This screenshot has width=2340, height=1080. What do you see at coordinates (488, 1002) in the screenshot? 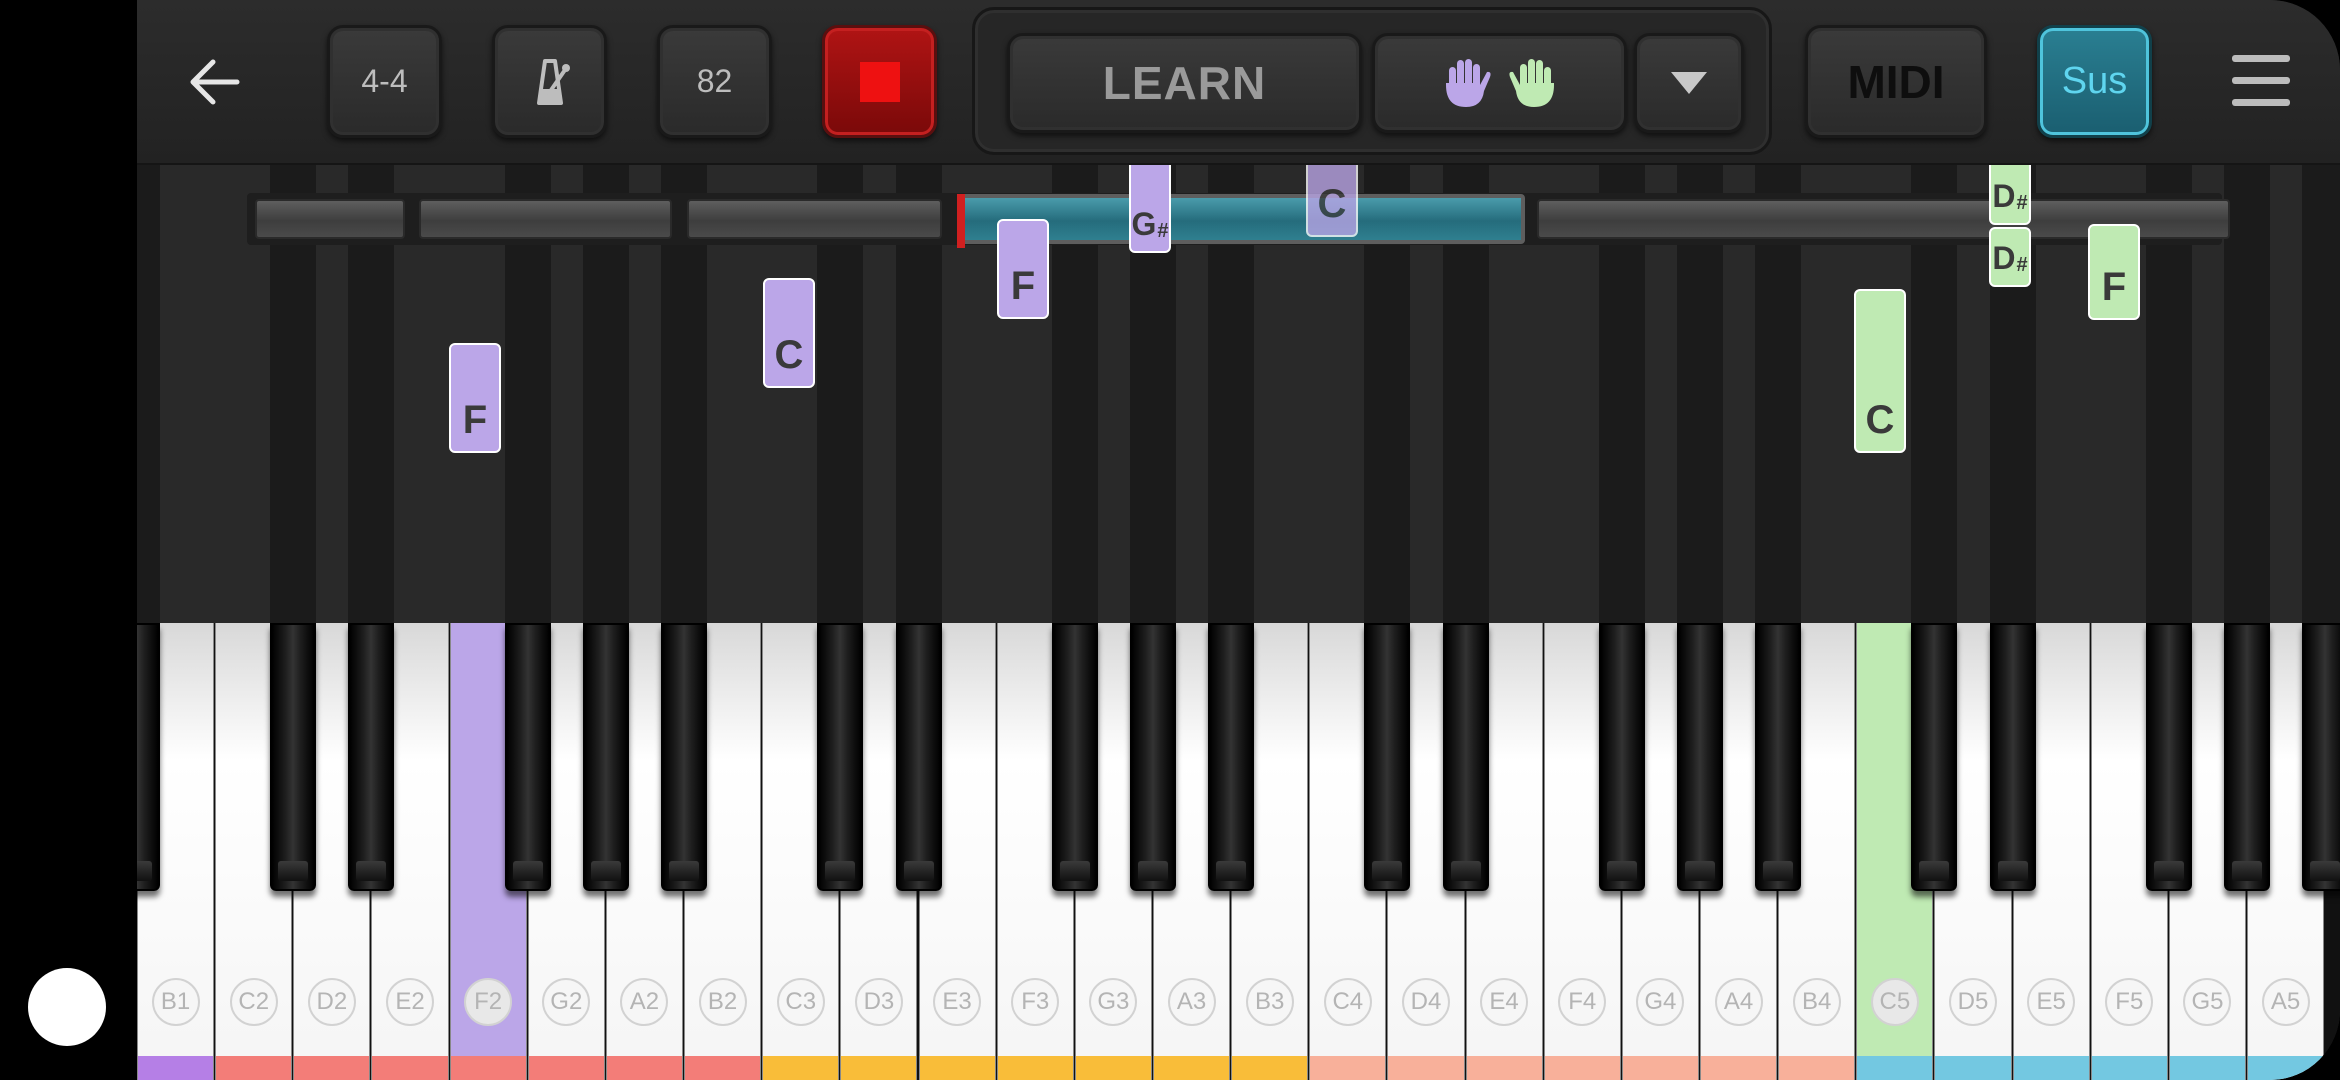
I see `key-label: F2` at bounding box center [488, 1002].